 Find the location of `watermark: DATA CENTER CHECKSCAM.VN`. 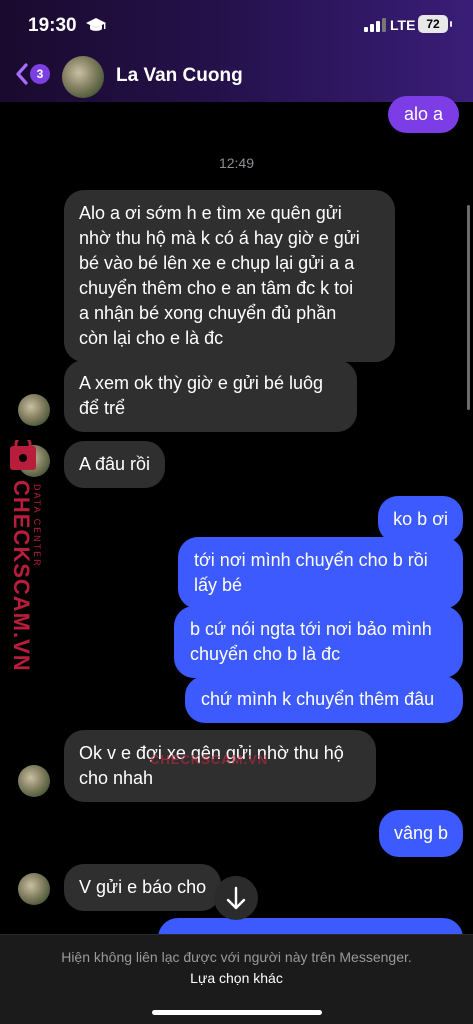

watermark: DATA CENTER CHECKSCAM.VN is located at coordinates (24, 560).